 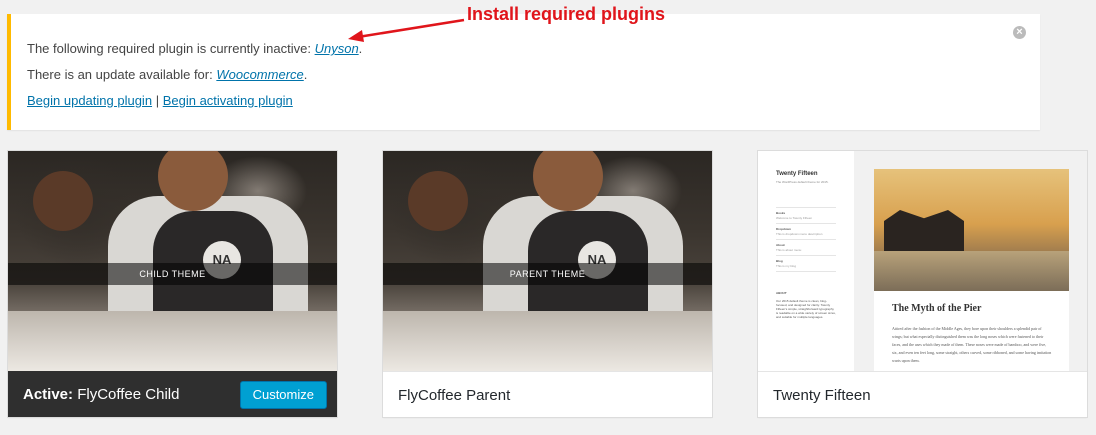 What do you see at coordinates (802, 182) in the screenshot?
I see `preview-site-desc: The WordPress default theme for 2015.` at bounding box center [802, 182].